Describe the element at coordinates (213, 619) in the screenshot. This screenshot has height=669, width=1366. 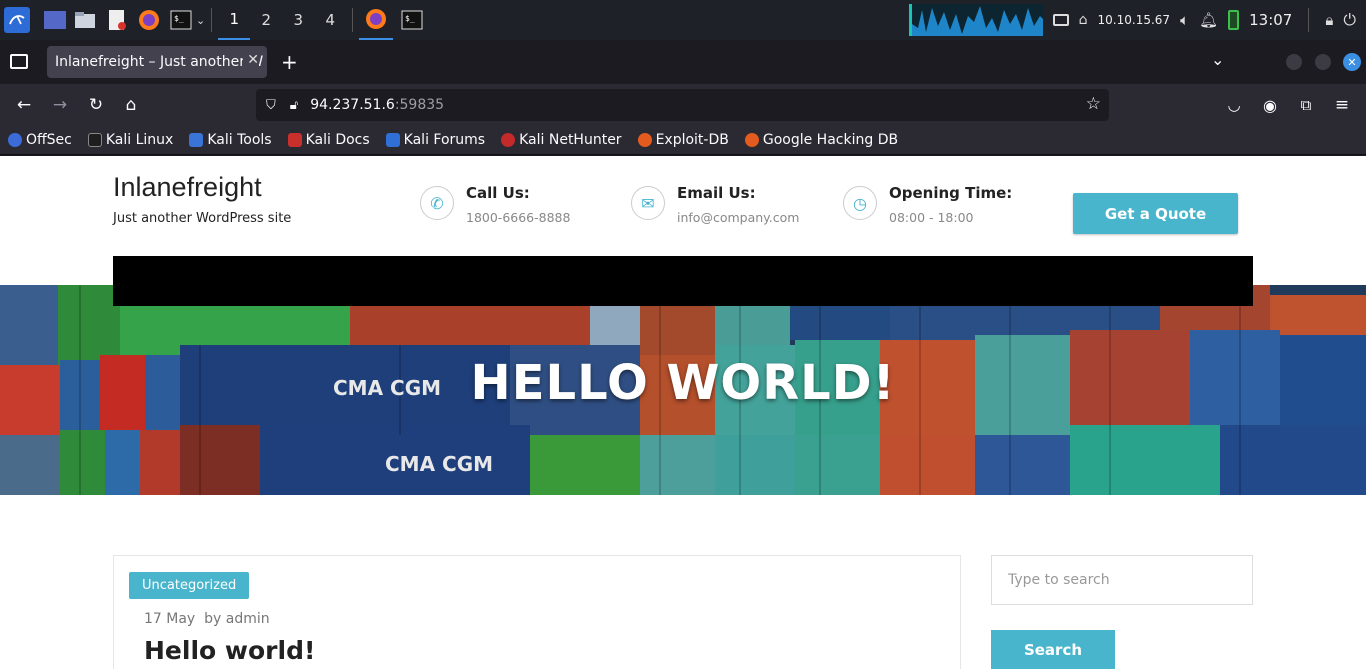
I see `post-author-prefix: by` at that location.